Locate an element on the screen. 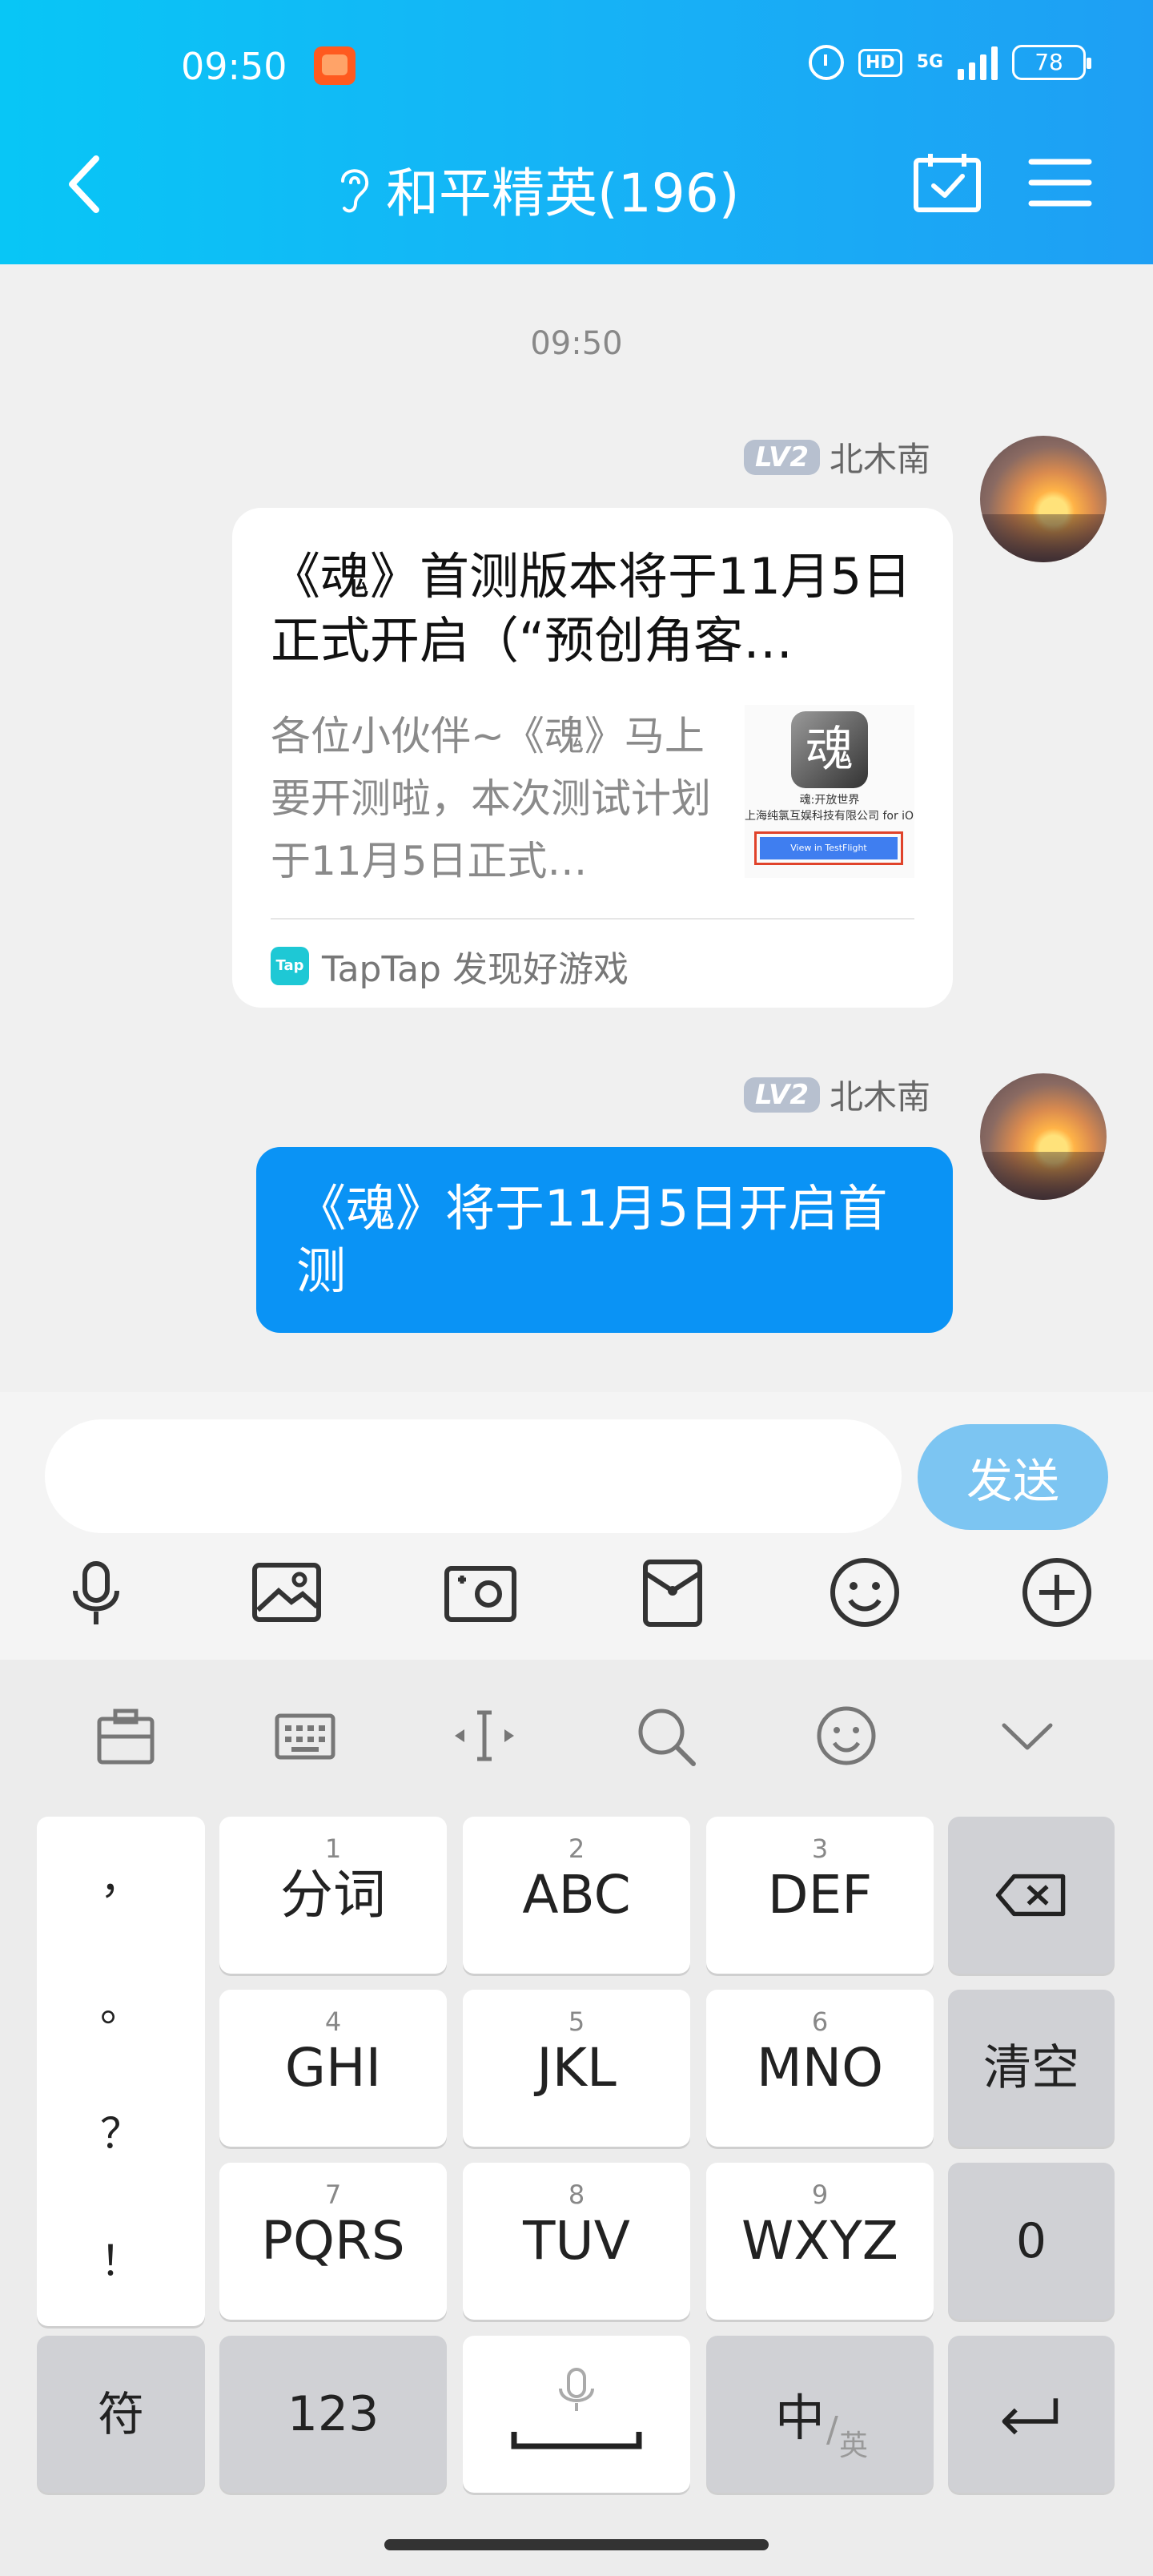 This screenshot has height=2576, width=1153. composer: 发送 is located at coordinates (576, 1526).